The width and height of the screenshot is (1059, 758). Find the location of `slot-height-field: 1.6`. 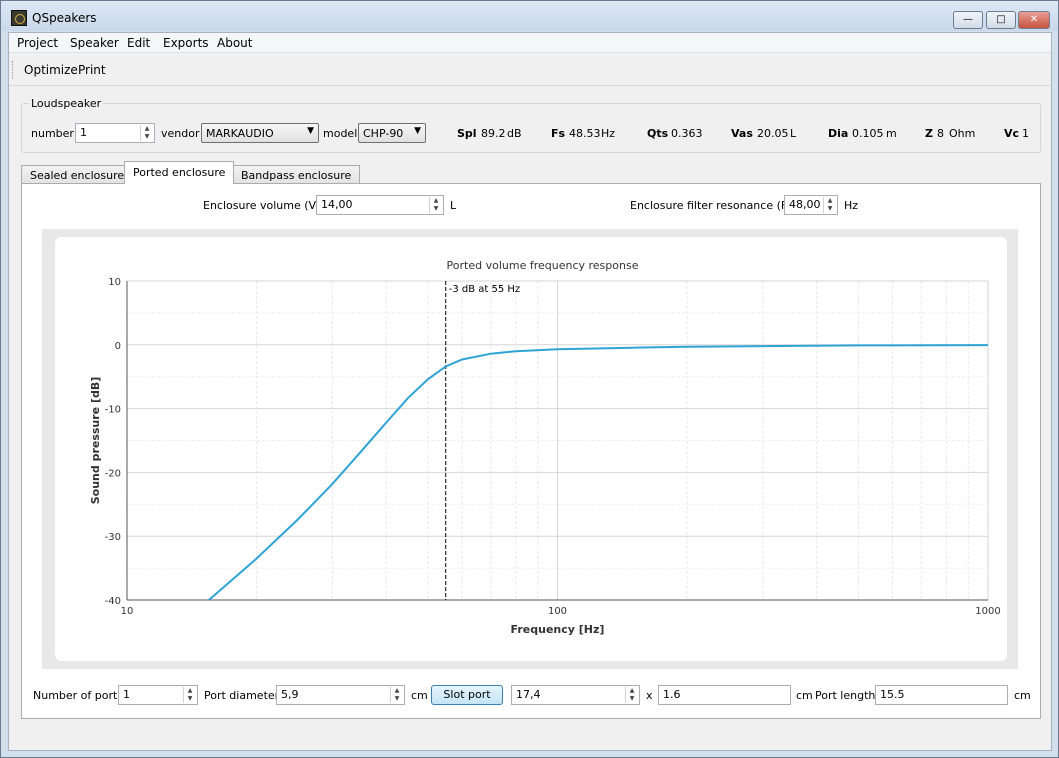

slot-height-field: 1.6 is located at coordinates (724, 695).